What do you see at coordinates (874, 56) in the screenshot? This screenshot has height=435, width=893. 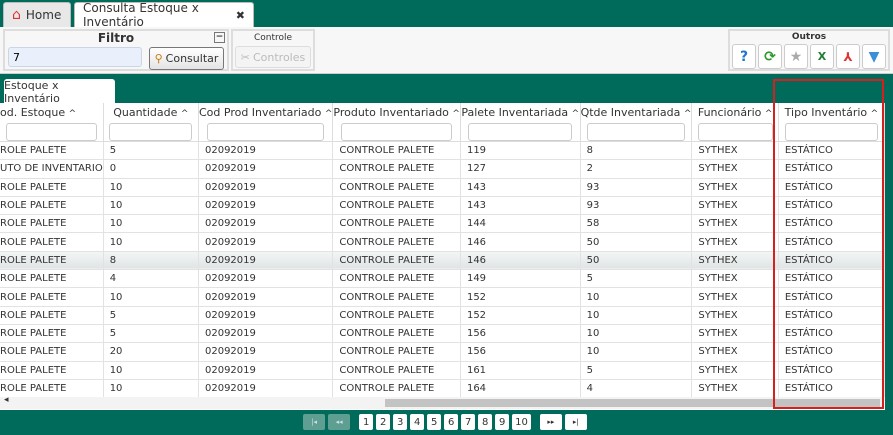 I see `filter-icon: ▼` at bounding box center [874, 56].